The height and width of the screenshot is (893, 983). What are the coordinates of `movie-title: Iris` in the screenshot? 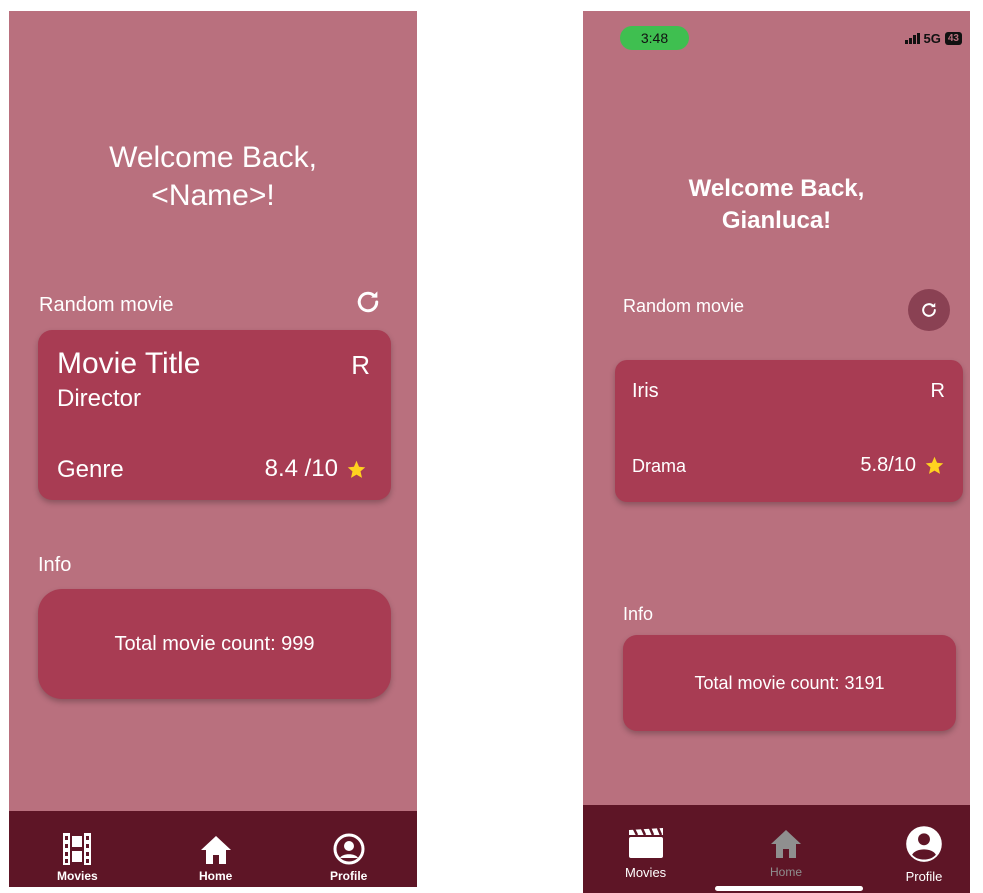 It's located at (645, 391).